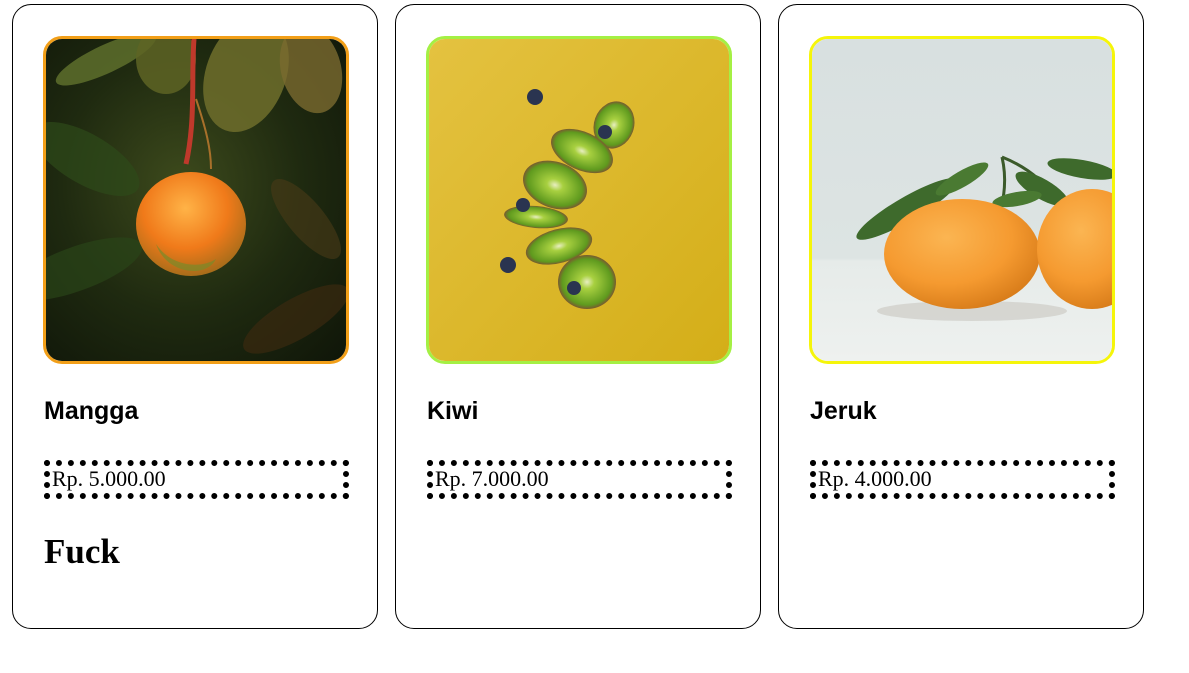 The height and width of the screenshot is (673, 1189). I want to click on product-name: Kiwi, so click(453, 411).